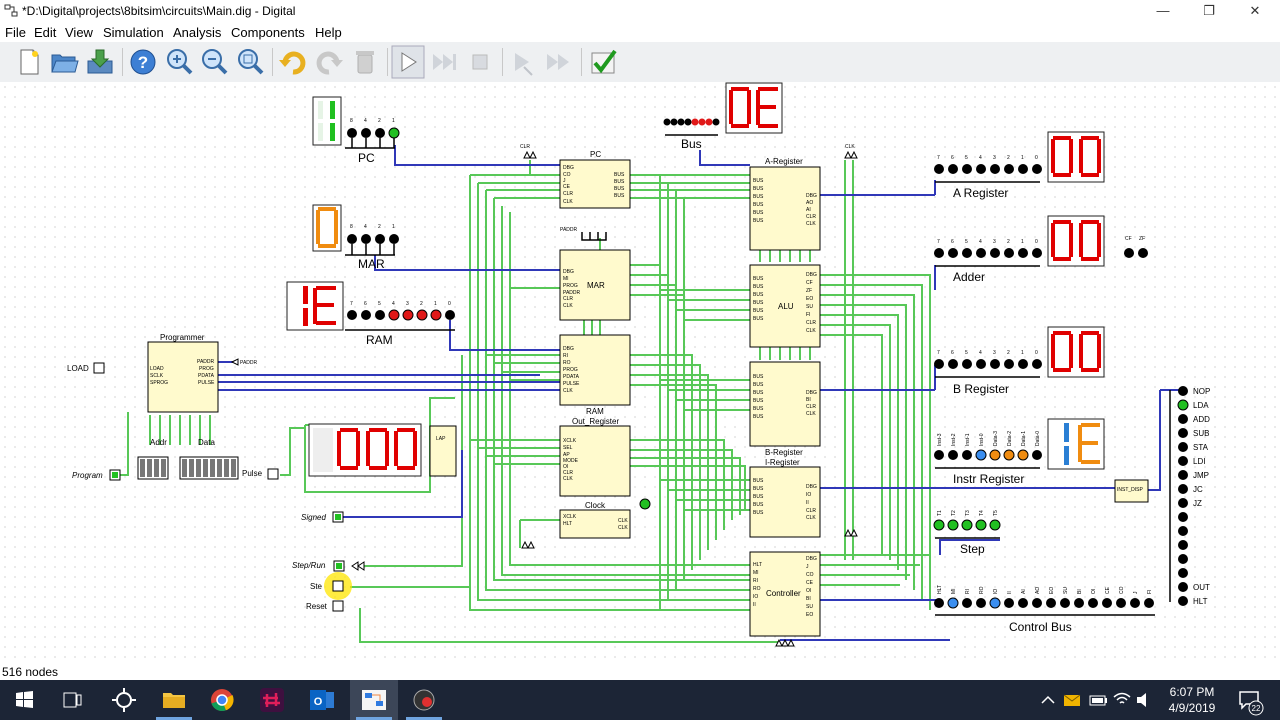 Image resolution: width=1280 pixels, height=720 pixels. I want to click on slack-icon, so click(272, 700).